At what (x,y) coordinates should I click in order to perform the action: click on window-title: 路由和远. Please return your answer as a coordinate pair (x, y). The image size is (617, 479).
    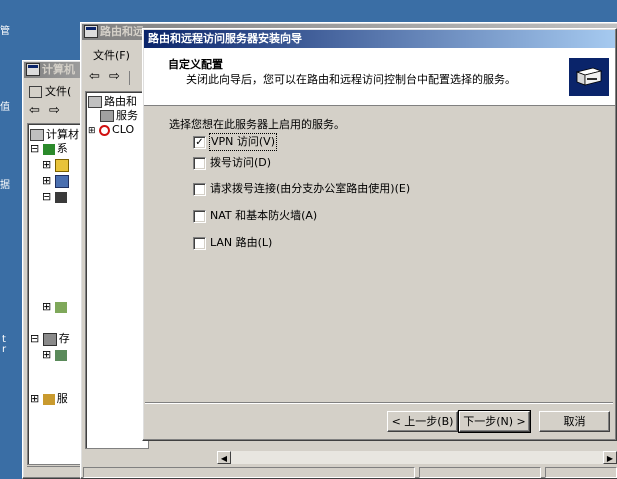
    Looking at the image, I should click on (122, 31).